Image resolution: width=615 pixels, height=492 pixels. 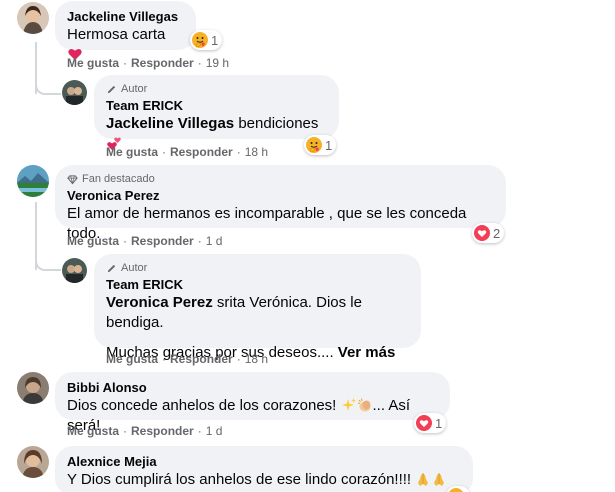 I want to click on comment-text: bendiciones, so click(x=276, y=123).